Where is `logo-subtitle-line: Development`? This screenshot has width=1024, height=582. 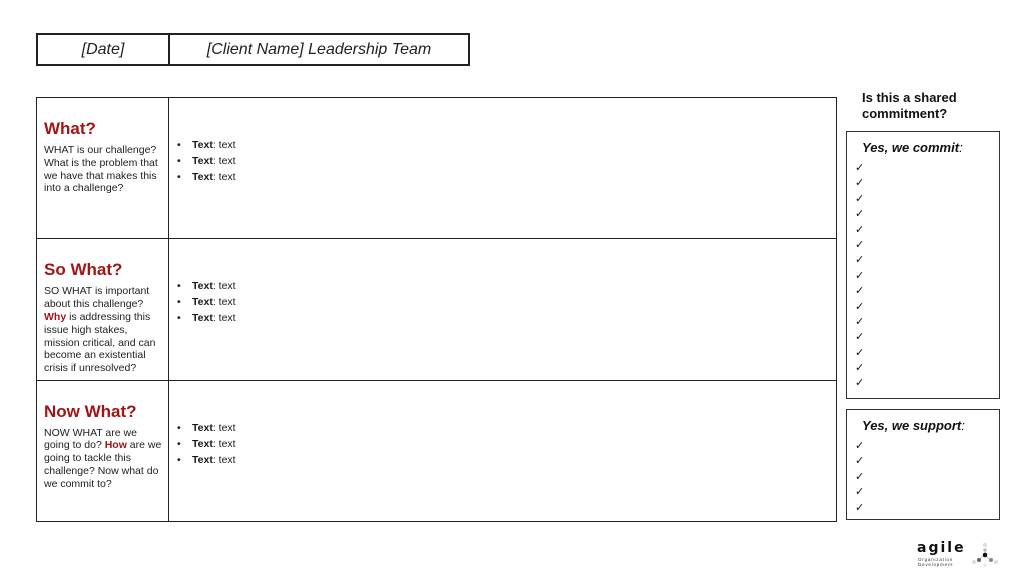 logo-subtitle-line: Development is located at coordinates (936, 564).